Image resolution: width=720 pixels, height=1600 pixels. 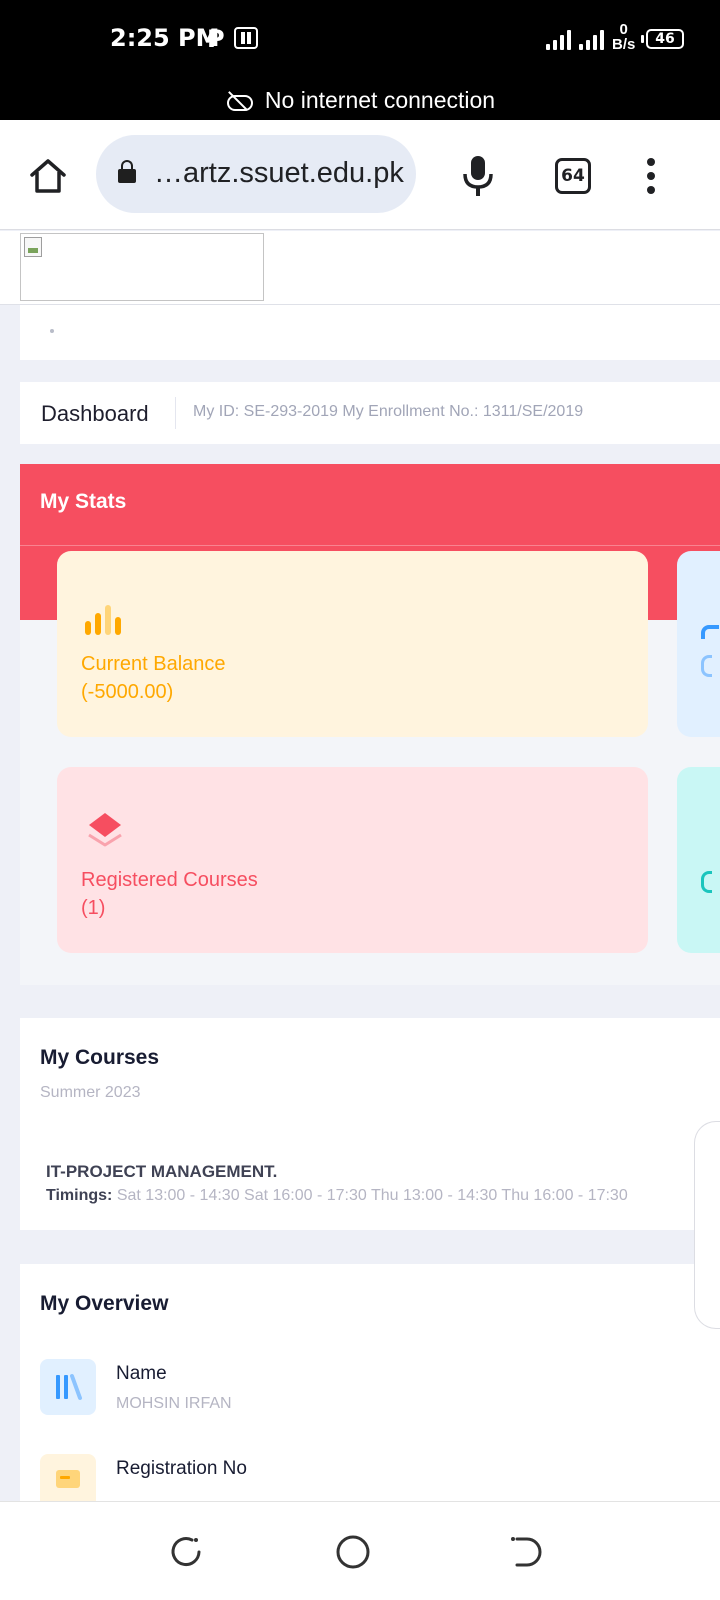 I want to click on signal-icon, so click(x=559, y=40).